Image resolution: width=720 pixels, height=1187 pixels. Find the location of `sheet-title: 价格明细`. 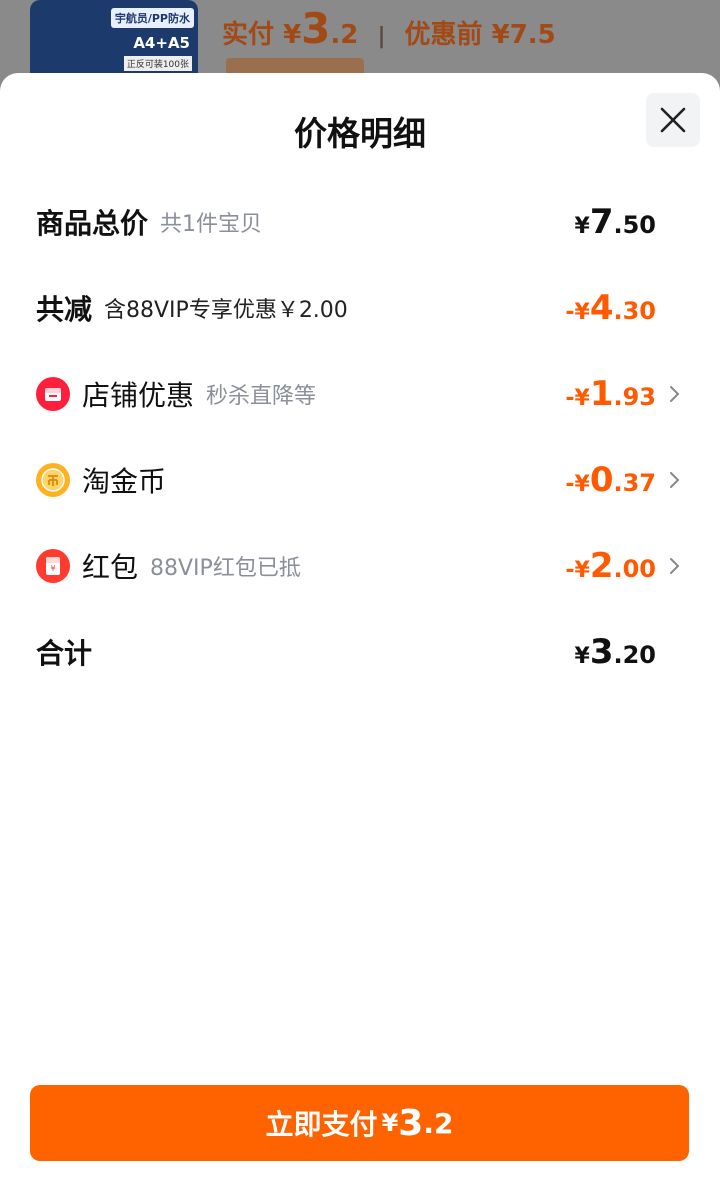

sheet-title: 价格明细 is located at coordinates (360, 133).